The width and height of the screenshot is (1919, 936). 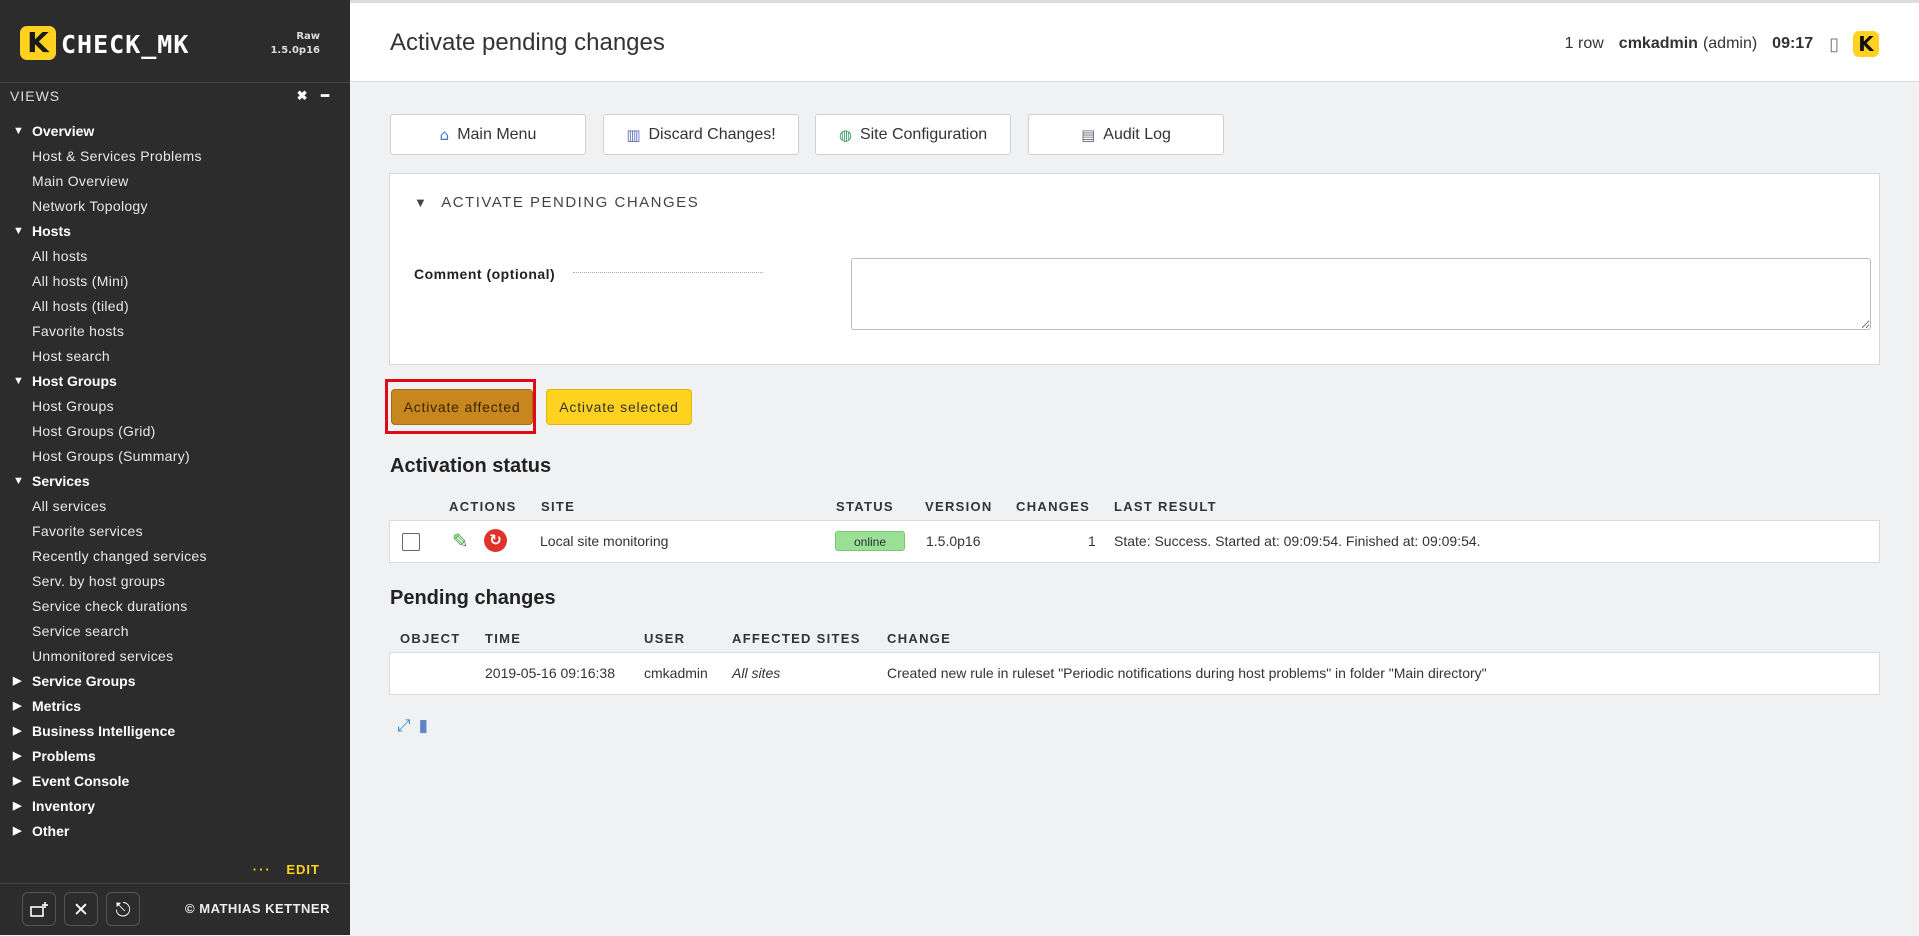 What do you see at coordinates (1361, 294) in the screenshot?
I see `comment-input` at bounding box center [1361, 294].